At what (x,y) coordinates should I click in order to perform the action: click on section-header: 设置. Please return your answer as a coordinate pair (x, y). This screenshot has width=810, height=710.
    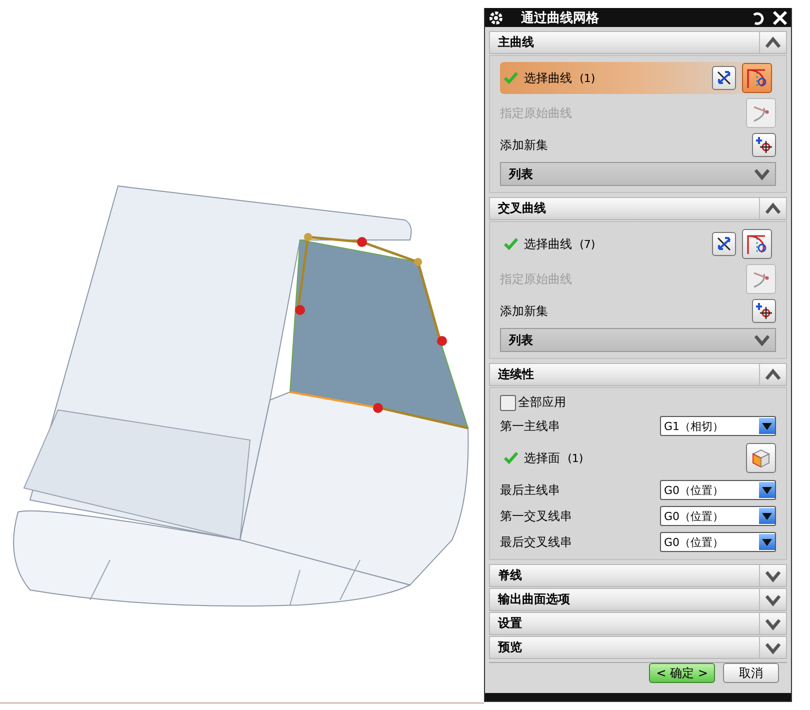
    Looking at the image, I should click on (638, 624).